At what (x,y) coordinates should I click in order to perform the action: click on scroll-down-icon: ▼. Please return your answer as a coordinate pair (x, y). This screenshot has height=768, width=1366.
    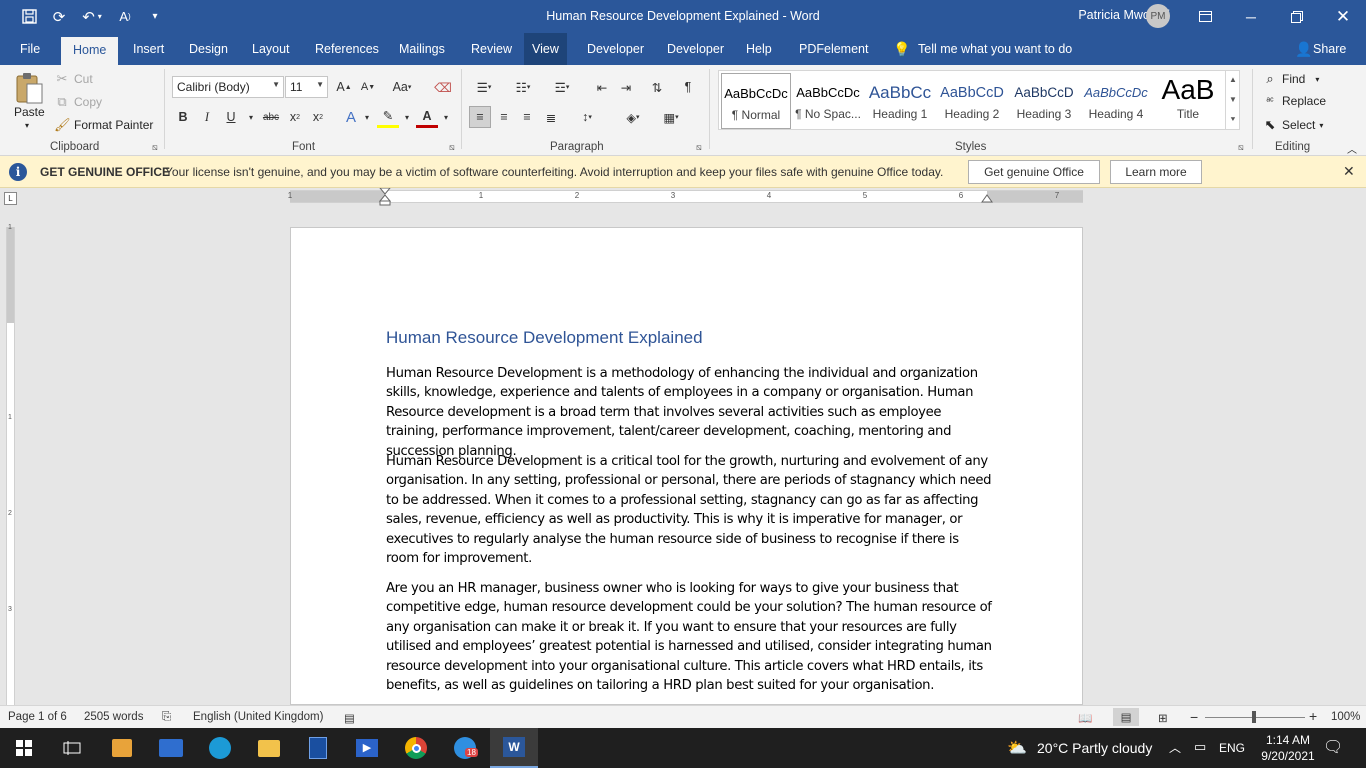
    Looking at the image, I should click on (1233, 99).